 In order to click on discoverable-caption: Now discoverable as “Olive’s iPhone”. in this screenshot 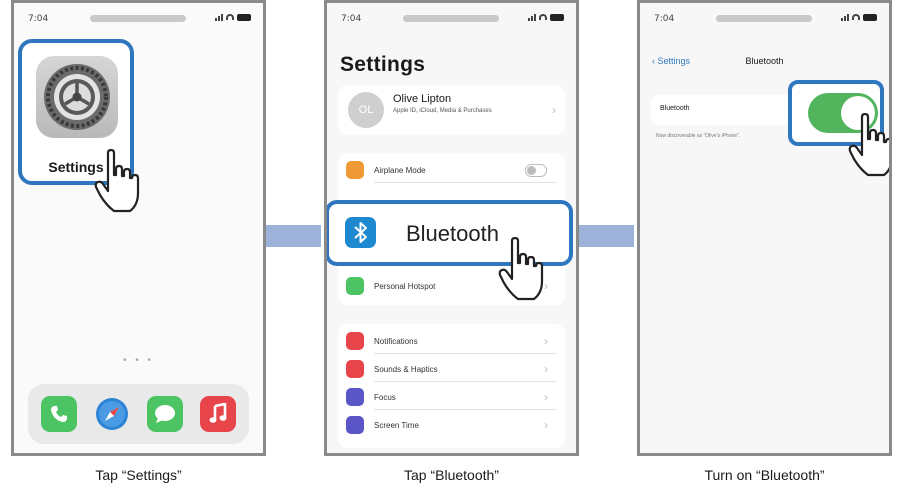, I will do `click(698, 136)`.